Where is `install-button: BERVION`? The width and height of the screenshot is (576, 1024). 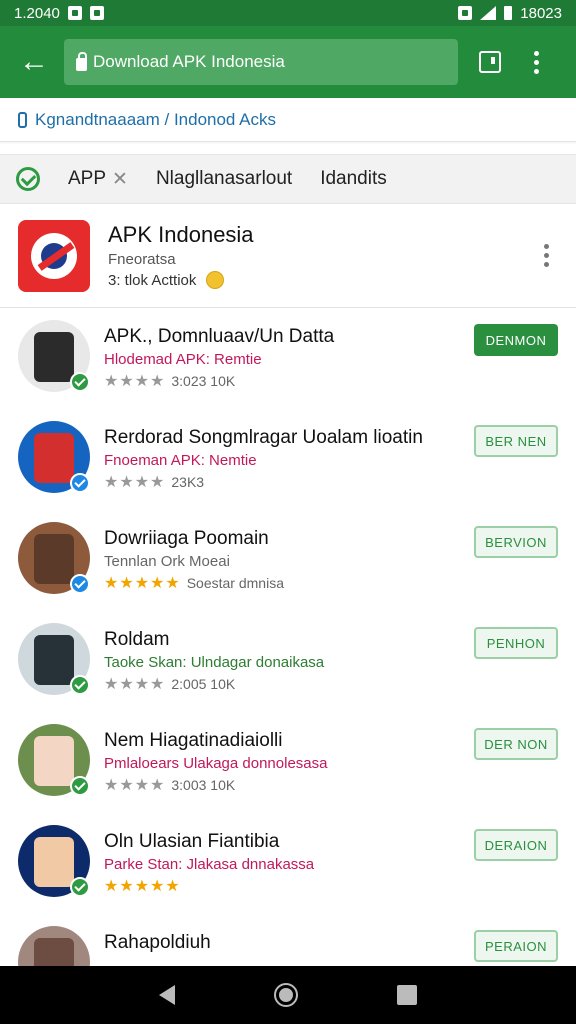
install-button: BERVION is located at coordinates (516, 542).